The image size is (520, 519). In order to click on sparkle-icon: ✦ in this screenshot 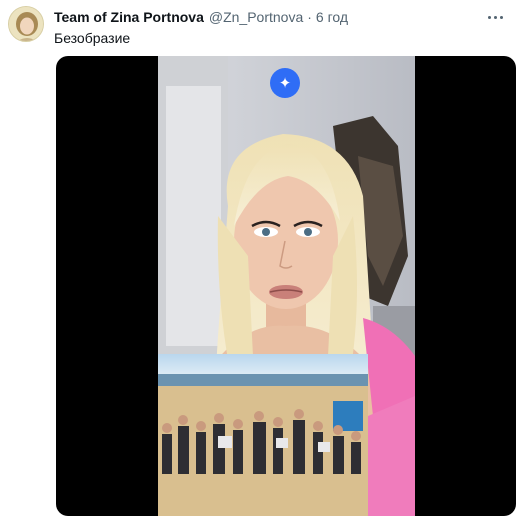, I will do `click(285, 83)`.